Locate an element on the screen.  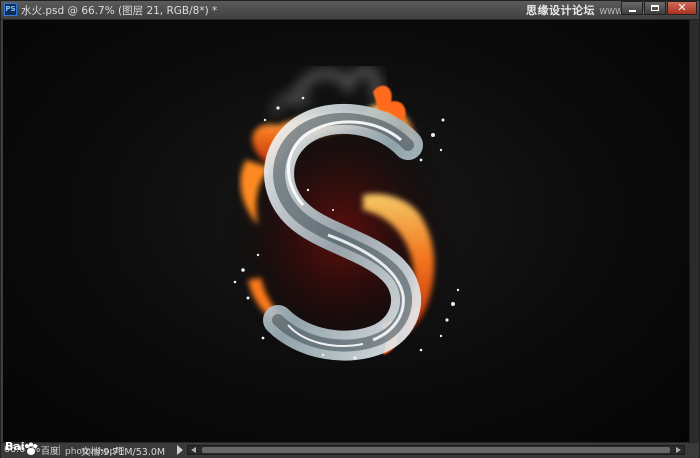
minimize-button is located at coordinates (632, 8).